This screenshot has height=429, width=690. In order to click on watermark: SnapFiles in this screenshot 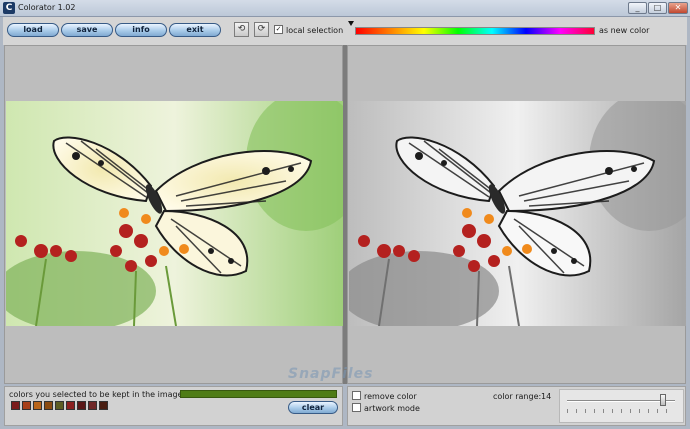, I will do `click(331, 374)`.